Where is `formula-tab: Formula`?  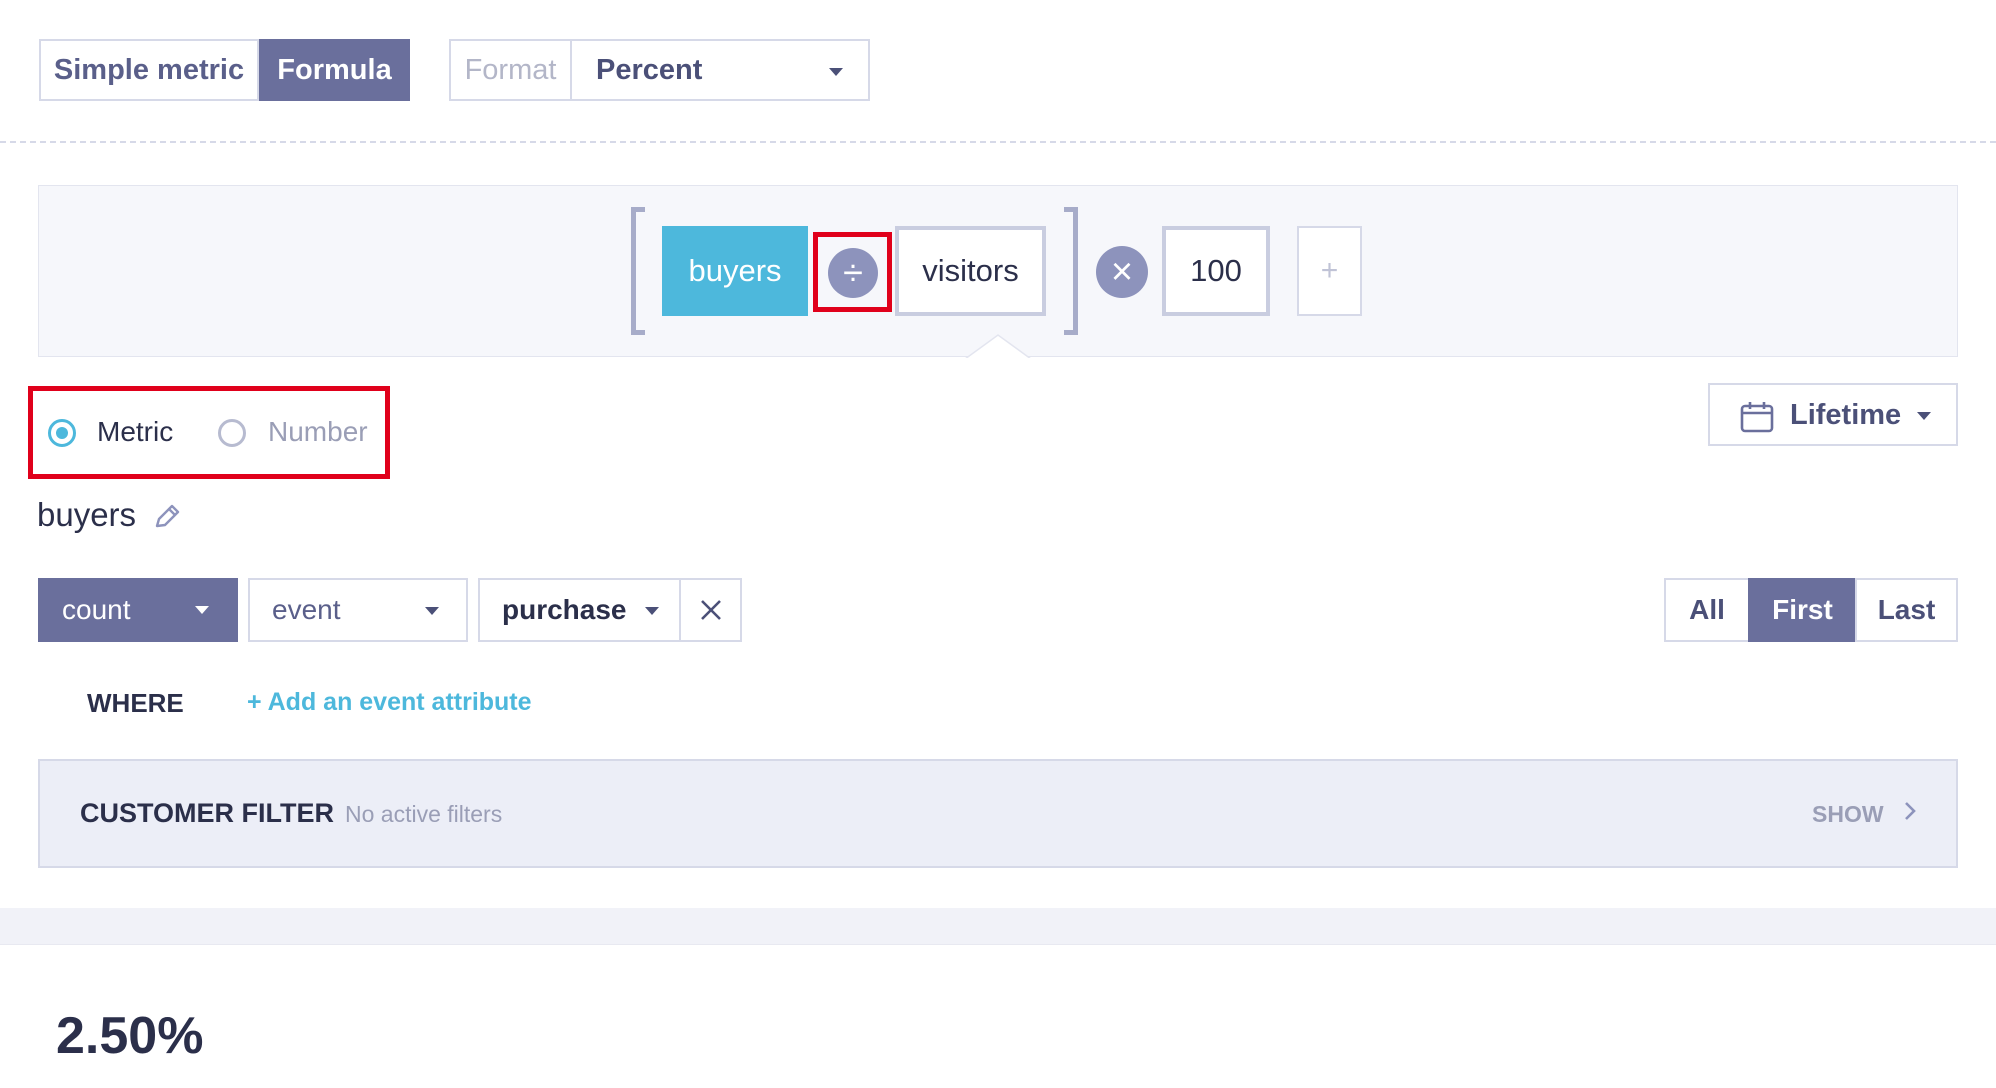
formula-tab: Formula is located at coordinates (334, 70).